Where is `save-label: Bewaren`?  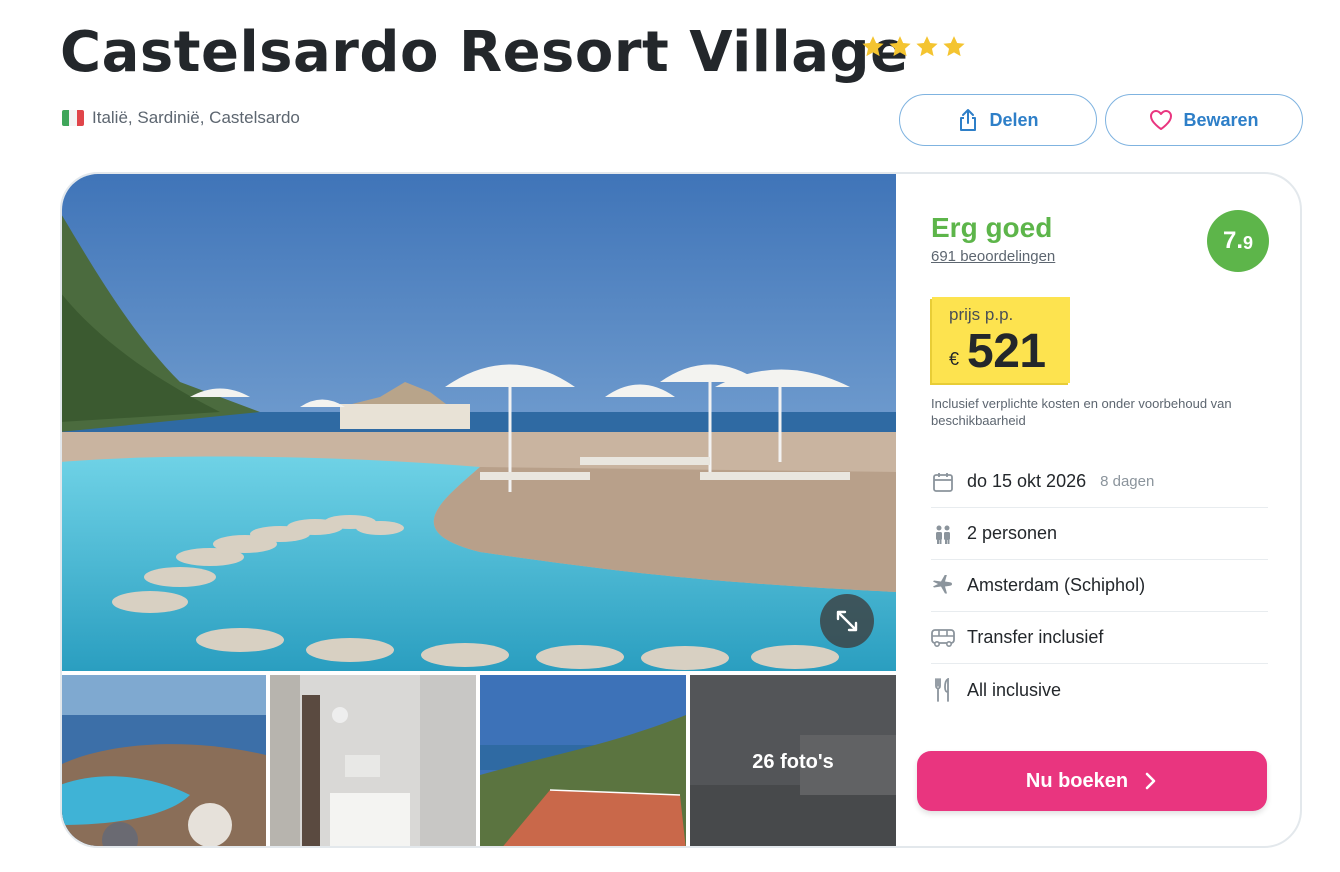
save-label: Bewaren is located at coordinates (1221, 119).